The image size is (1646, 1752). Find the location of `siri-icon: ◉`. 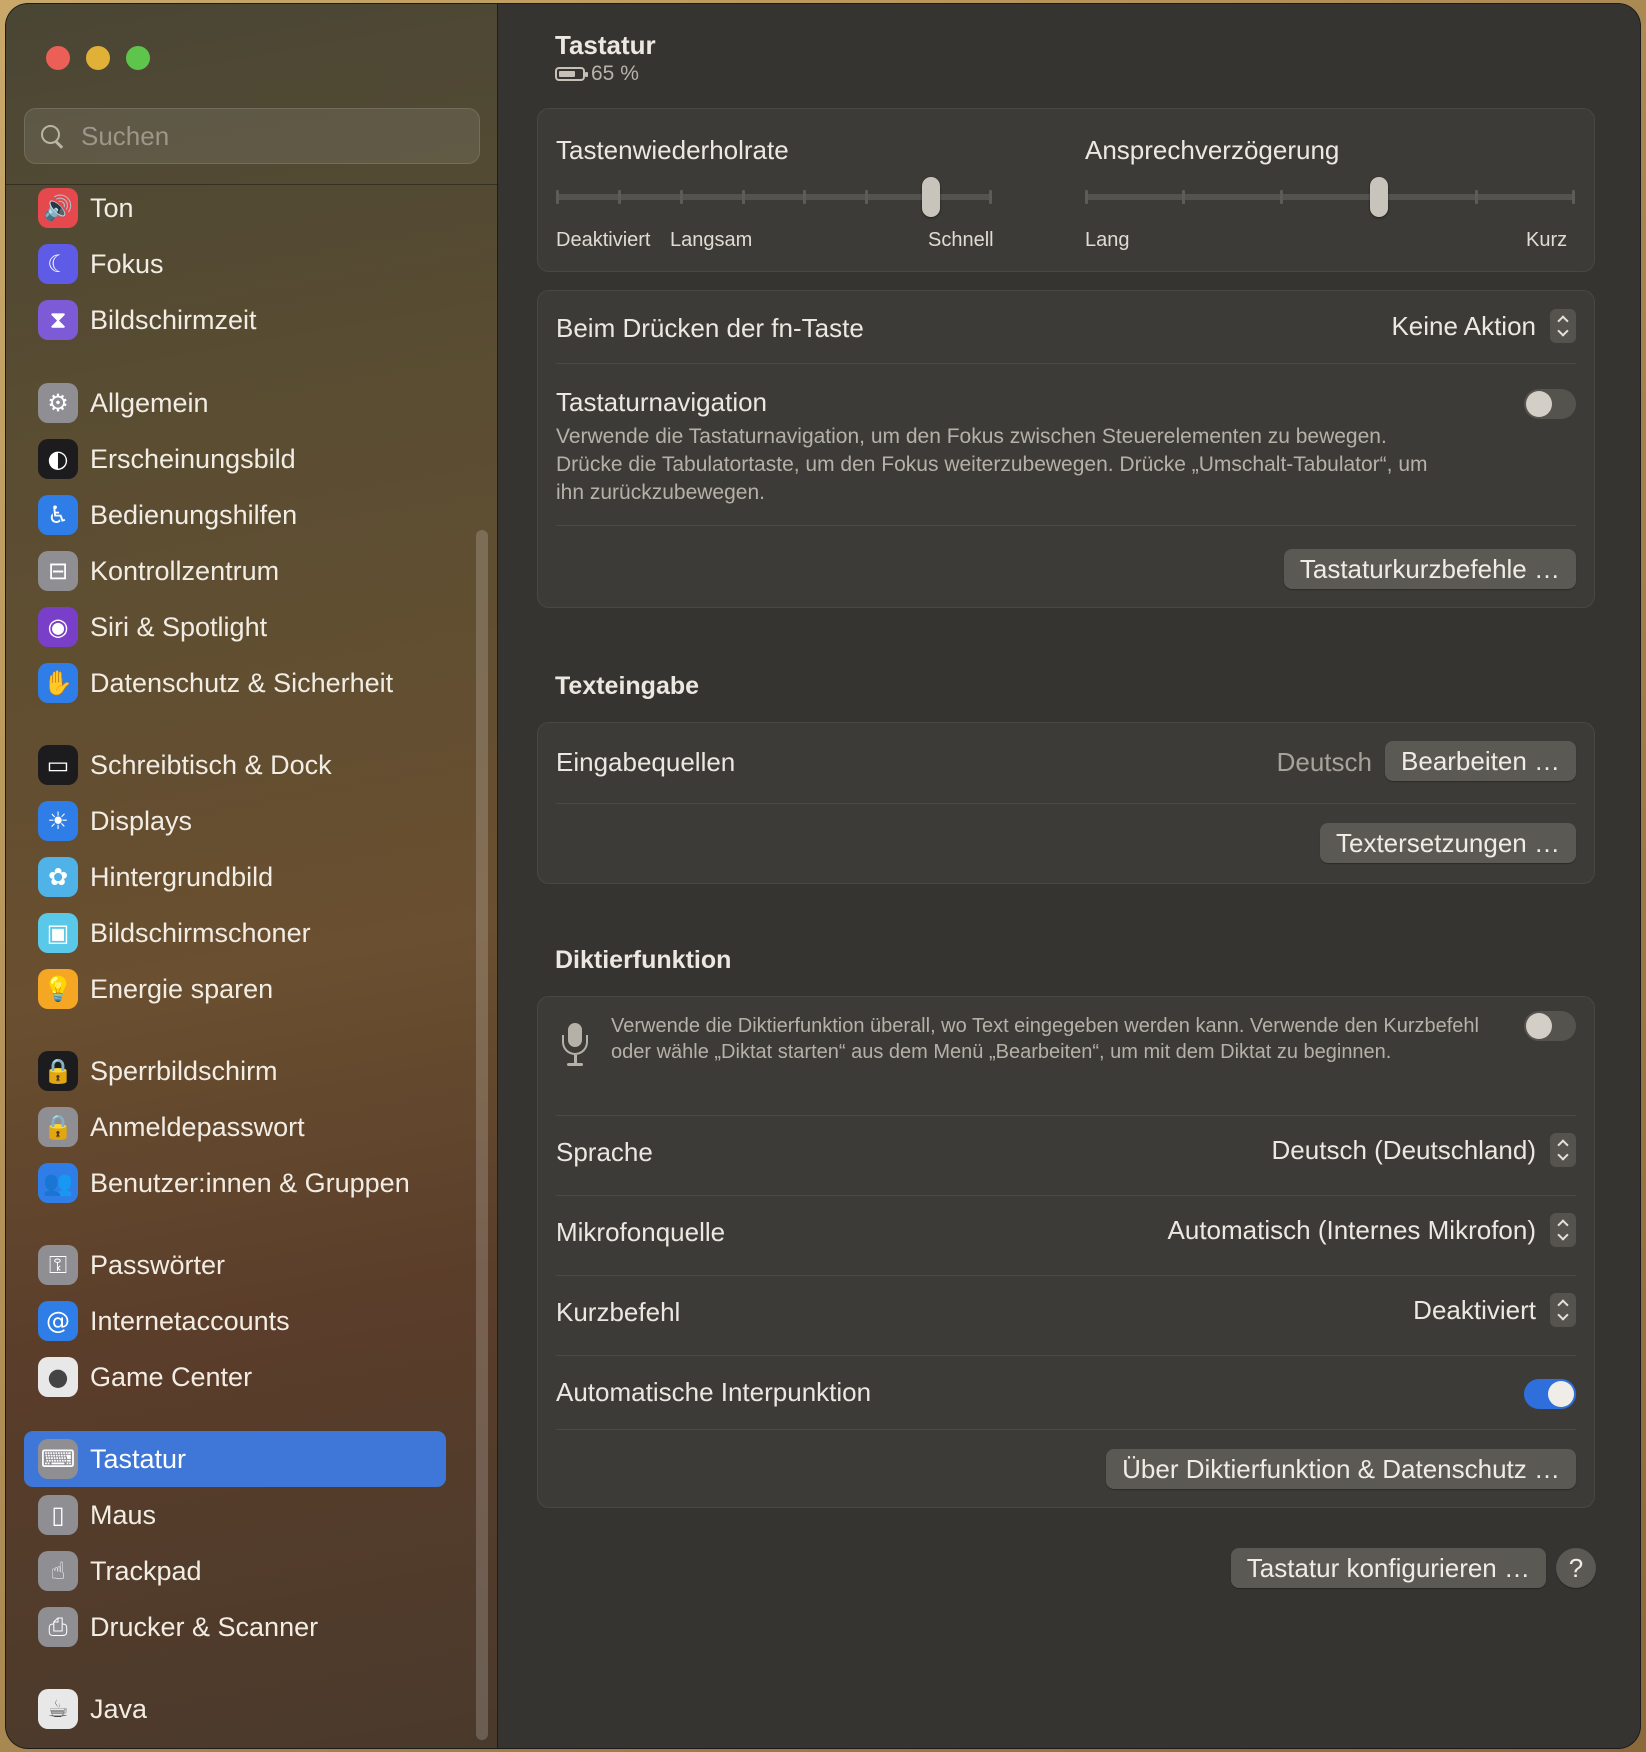

siri-icon: ◉ is located at coordinates (58, 627).